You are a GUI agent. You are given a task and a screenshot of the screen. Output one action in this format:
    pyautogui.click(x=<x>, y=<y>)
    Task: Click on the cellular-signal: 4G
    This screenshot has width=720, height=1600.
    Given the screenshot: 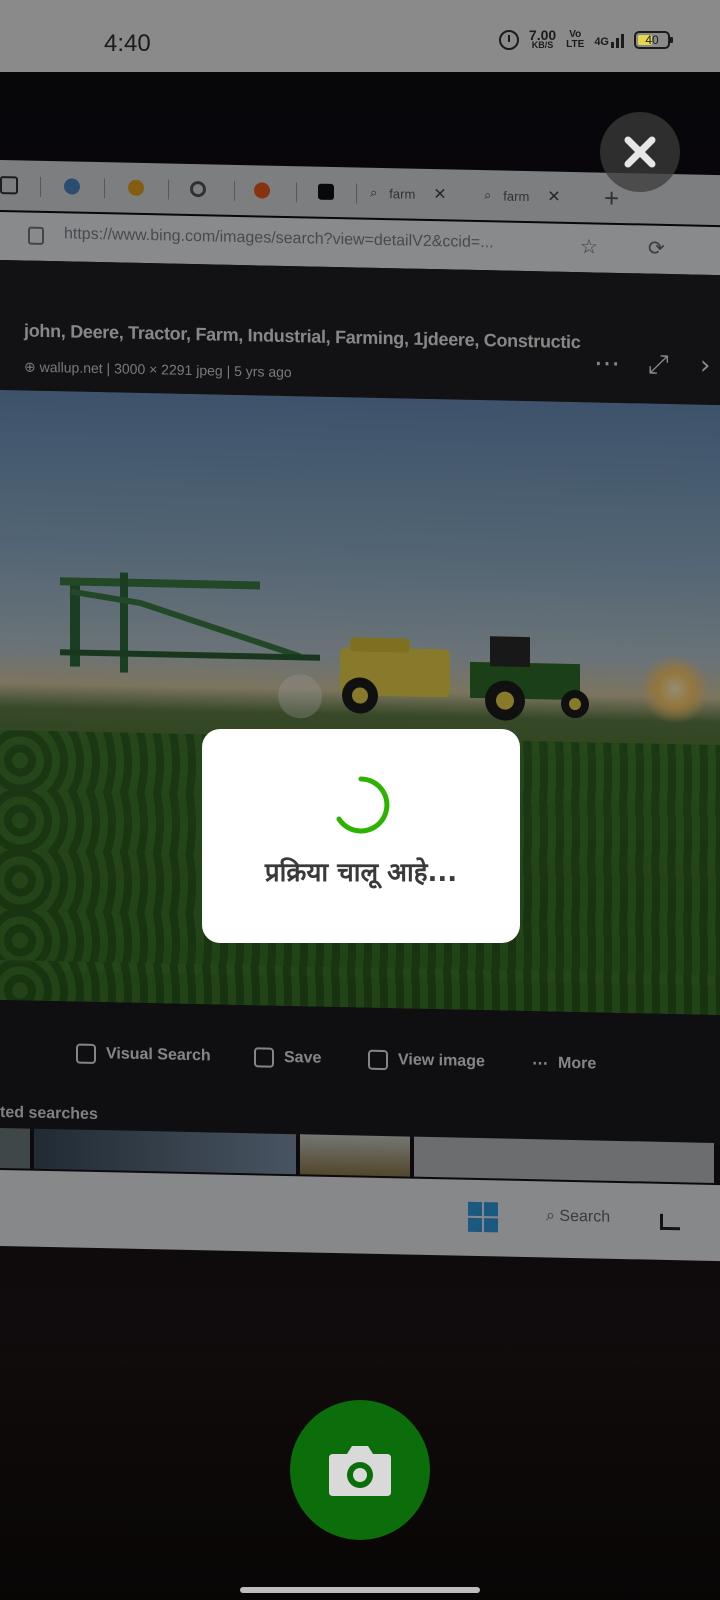 What is the action you would take?
    pyautogui.click(x=609, y=40)
    